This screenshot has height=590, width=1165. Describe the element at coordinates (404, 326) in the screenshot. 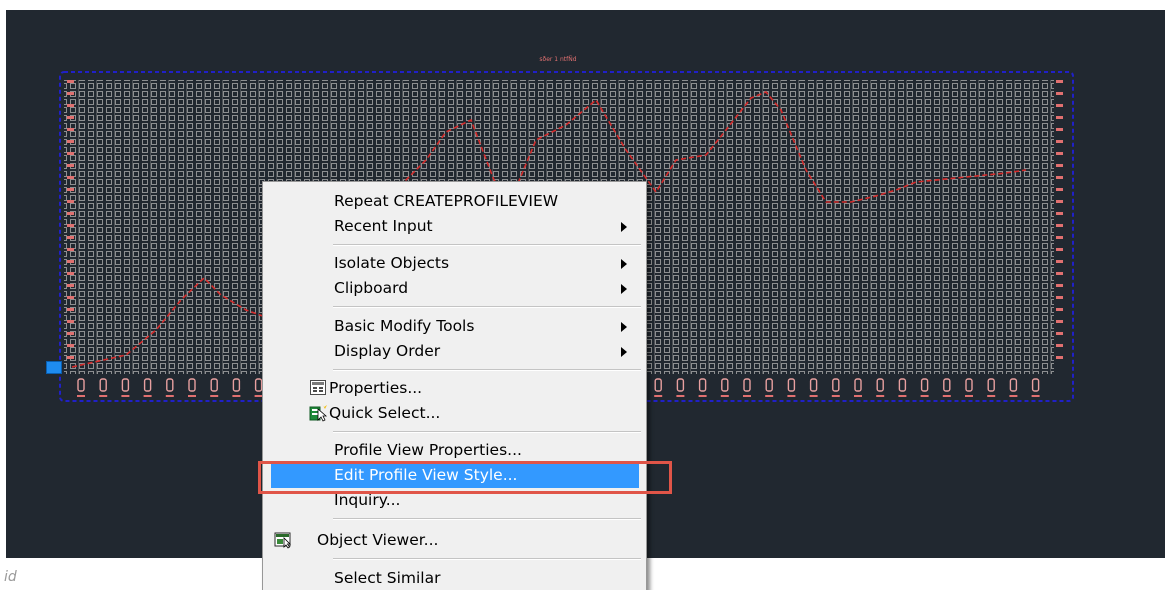

I see `menu-item-label: Basic Modify Tools` at that location.